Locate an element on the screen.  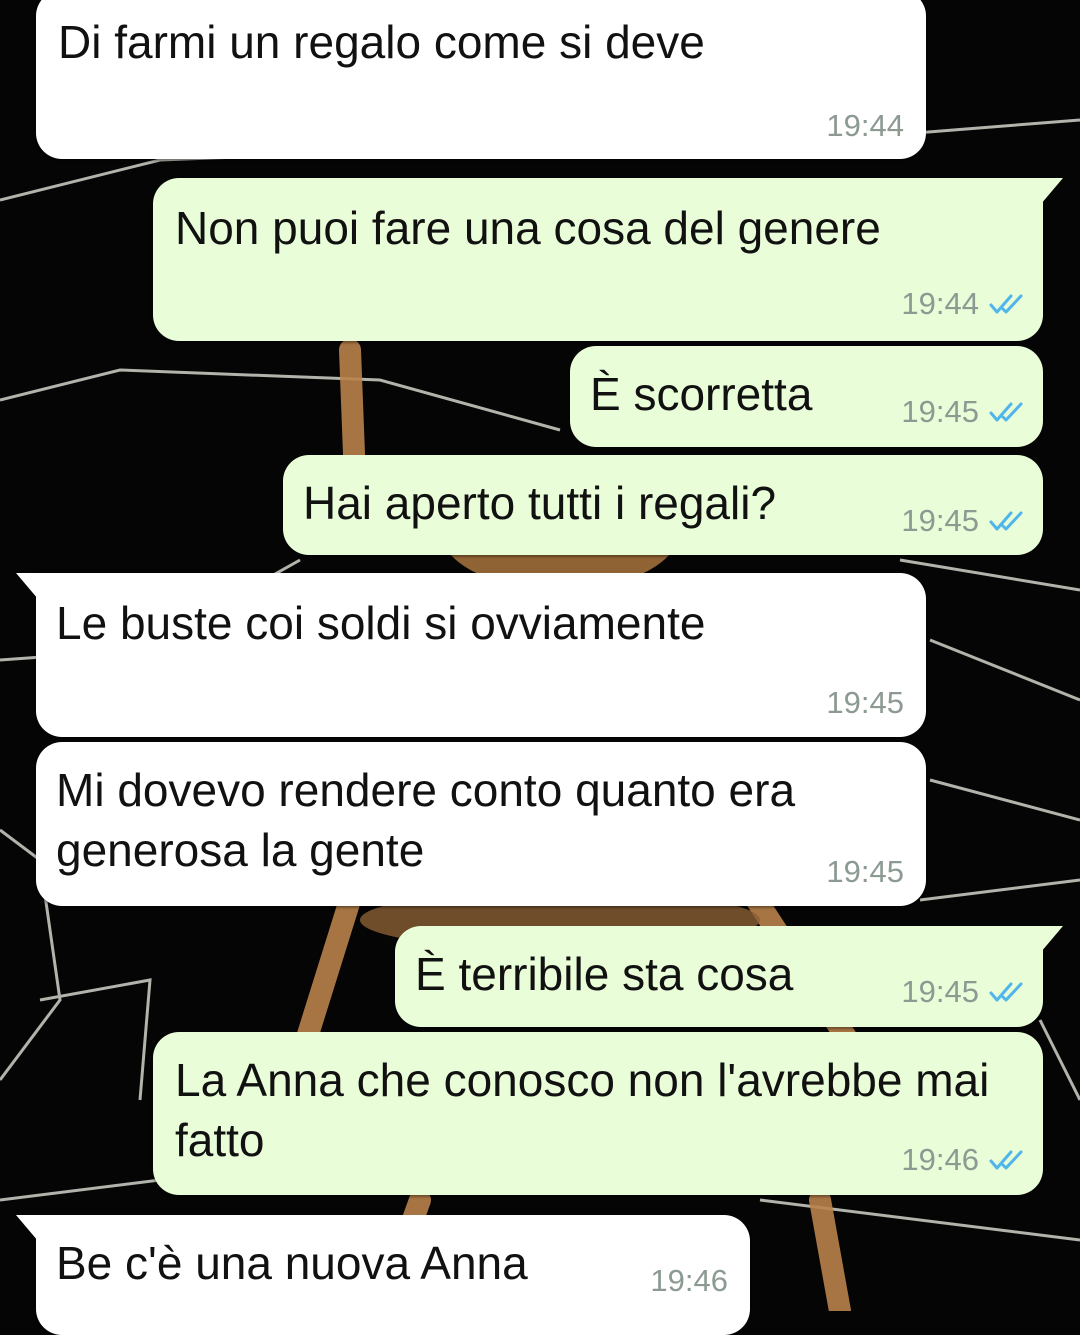
message-text: Hai aperto tutti i regali? is located at coordinates (540, 503).